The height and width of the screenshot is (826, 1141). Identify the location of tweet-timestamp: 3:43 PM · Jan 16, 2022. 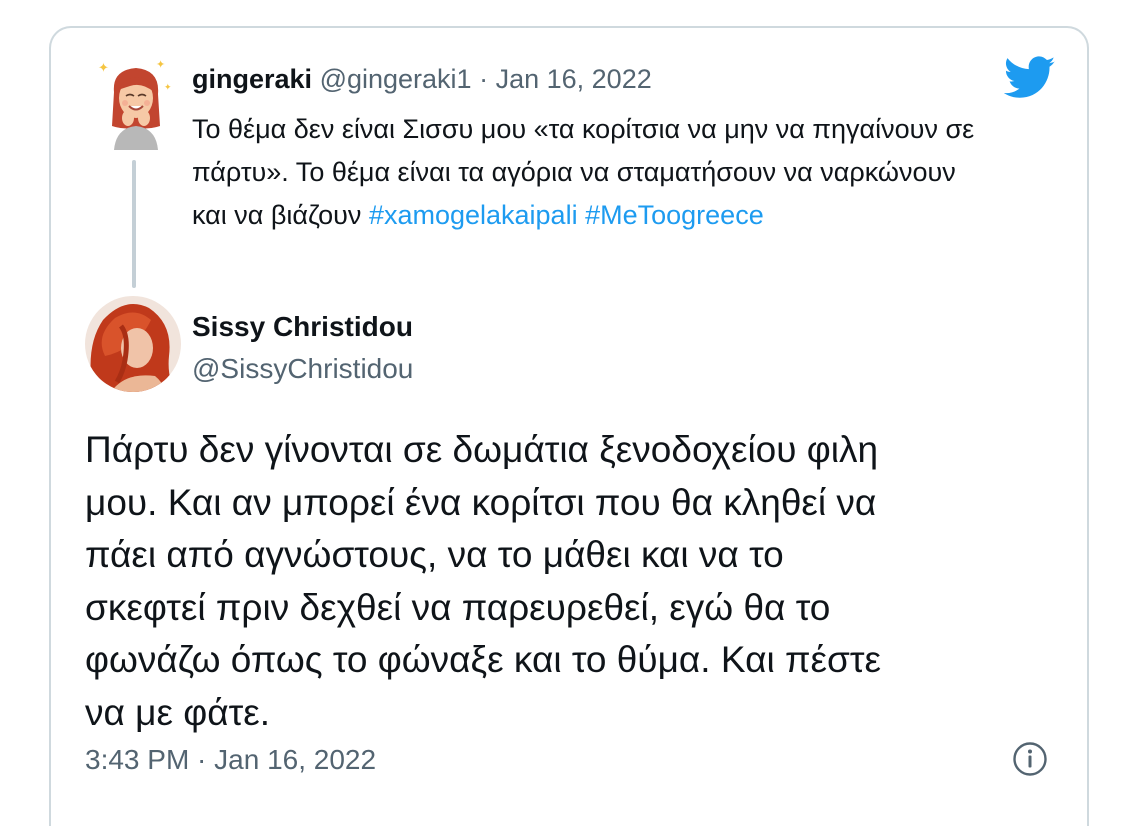
(230, 760).